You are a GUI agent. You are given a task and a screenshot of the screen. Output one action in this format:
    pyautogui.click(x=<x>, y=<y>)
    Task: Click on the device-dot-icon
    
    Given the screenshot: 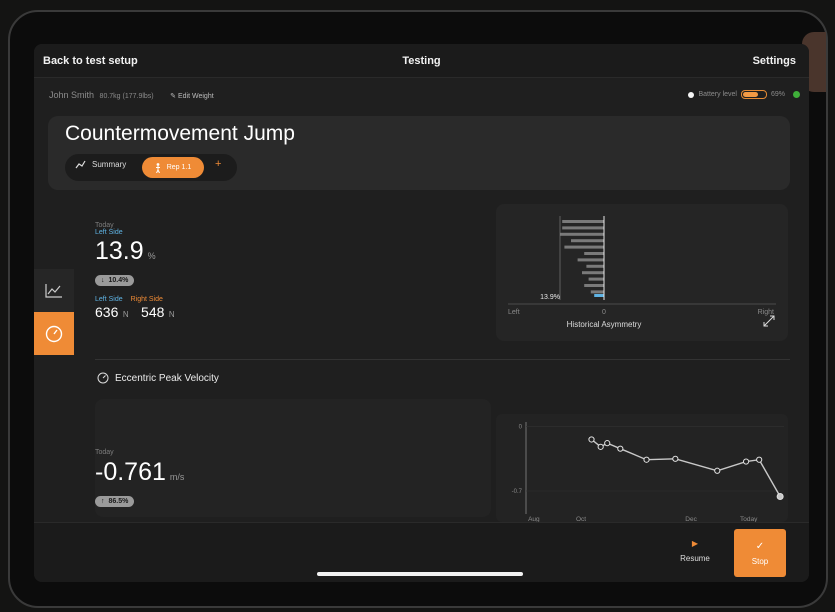 What is the action you would take?
    pyautogui.click(x=691, y=94)
    